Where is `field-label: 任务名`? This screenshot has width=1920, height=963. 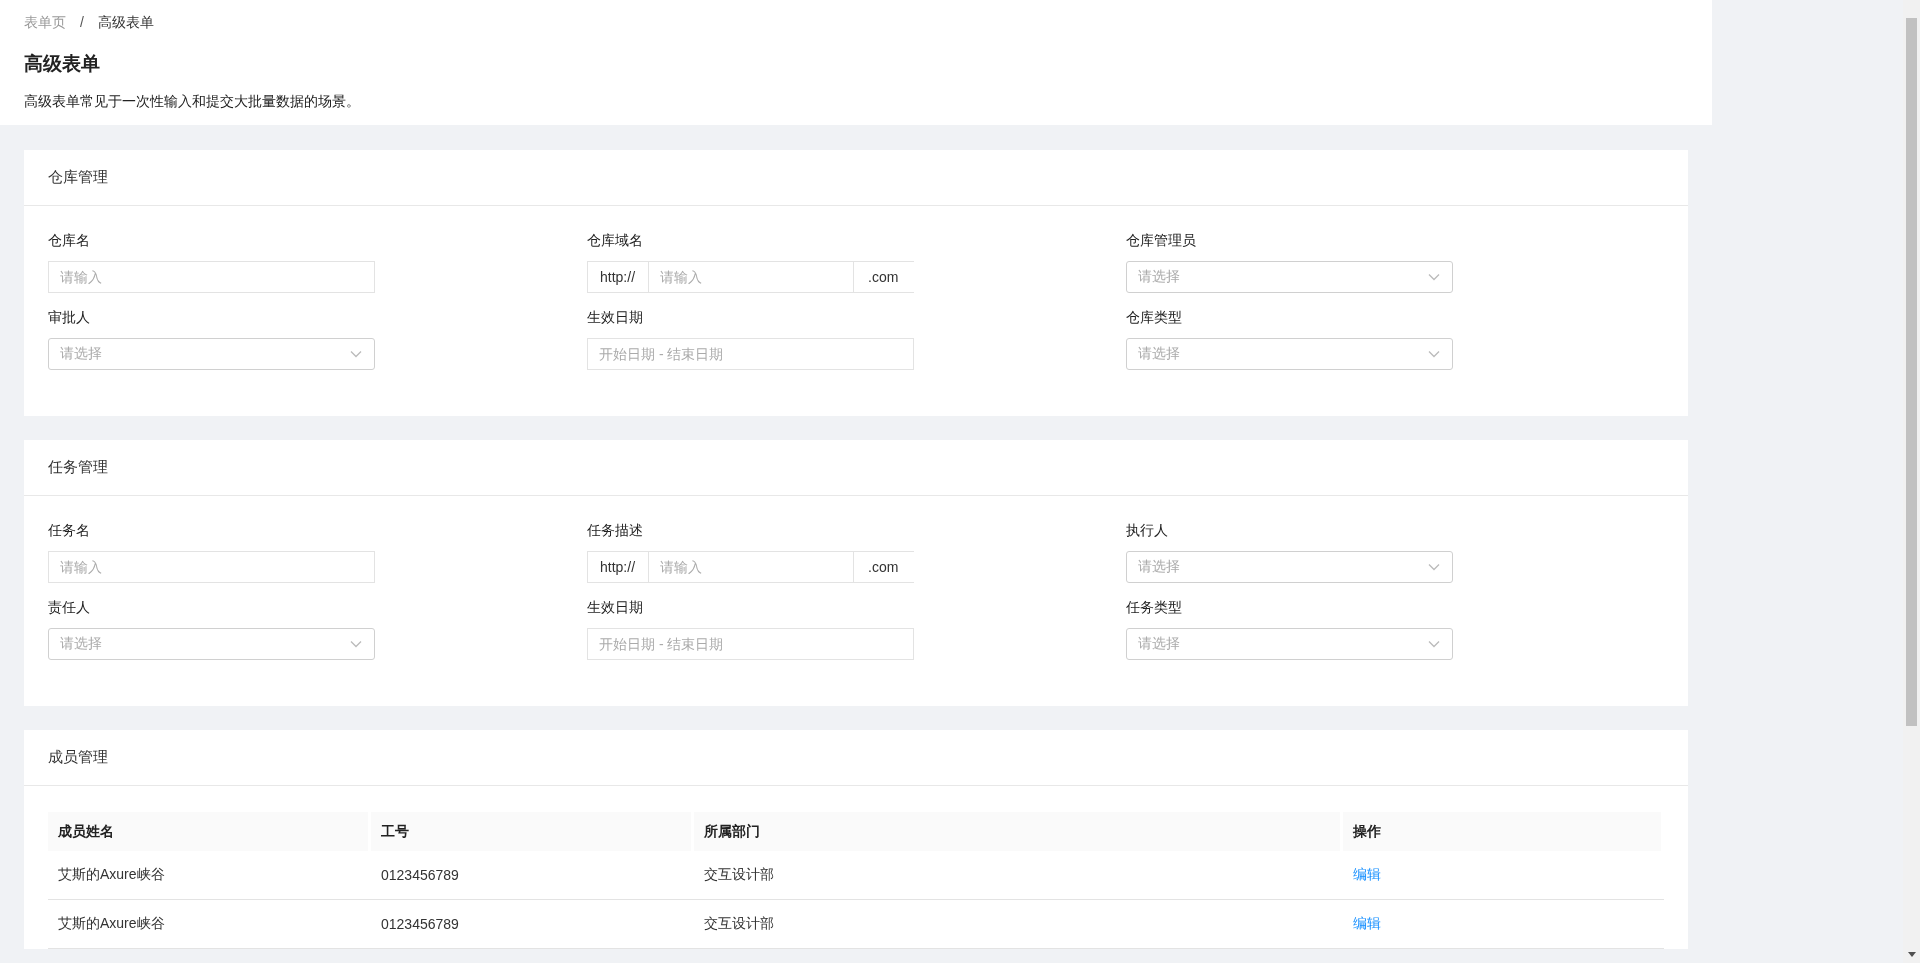
field-label: 任务名 is located at coordinates (69, 530).